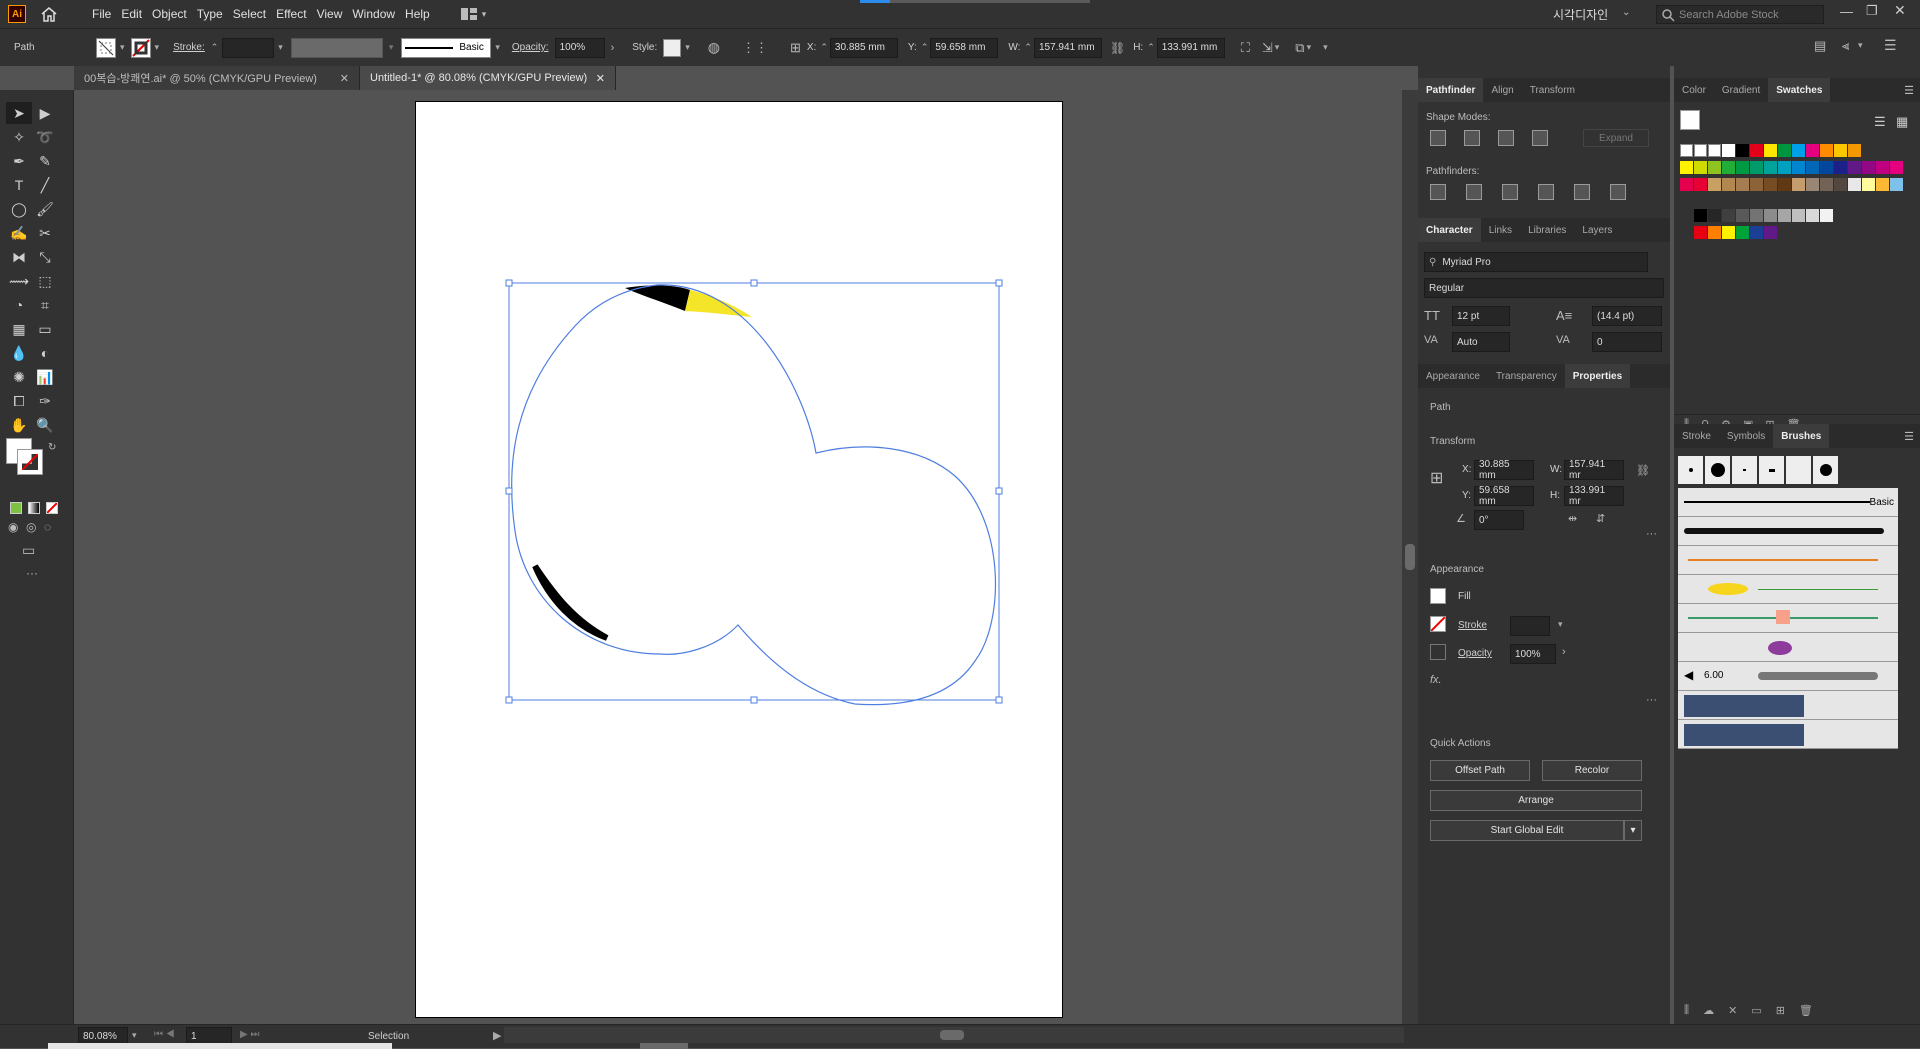 The image size is (1920, 1049). Describe the element at coordinates (1594, 496) in the screenshot. I see `prop-h-input: 133.991 mr` at that location.